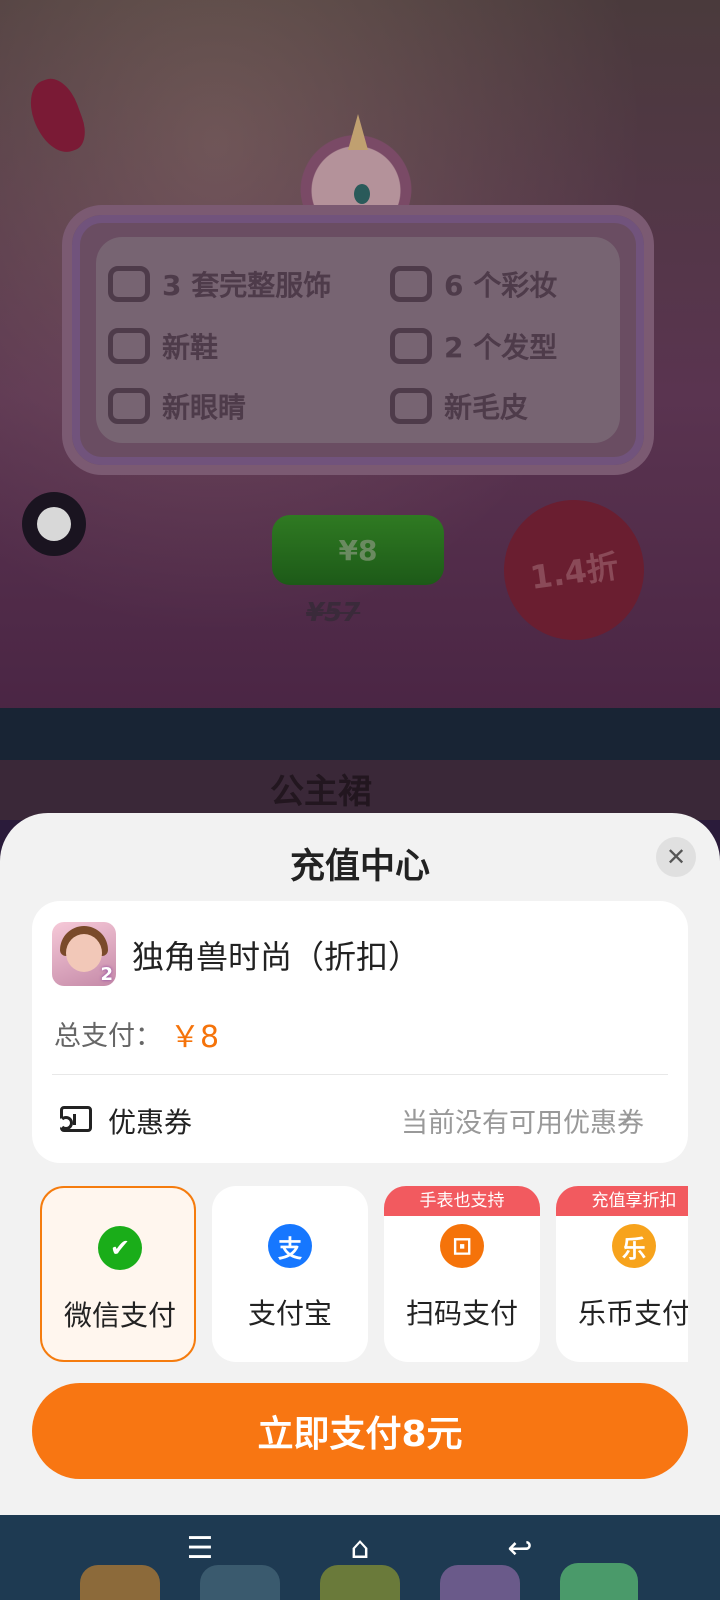 The height and width of the screenshot is (1600, 720). Describe the element at coordinates (290, 1274) in the screenshot. I see `payment-option-alipay: 支 支付宝` at that location.